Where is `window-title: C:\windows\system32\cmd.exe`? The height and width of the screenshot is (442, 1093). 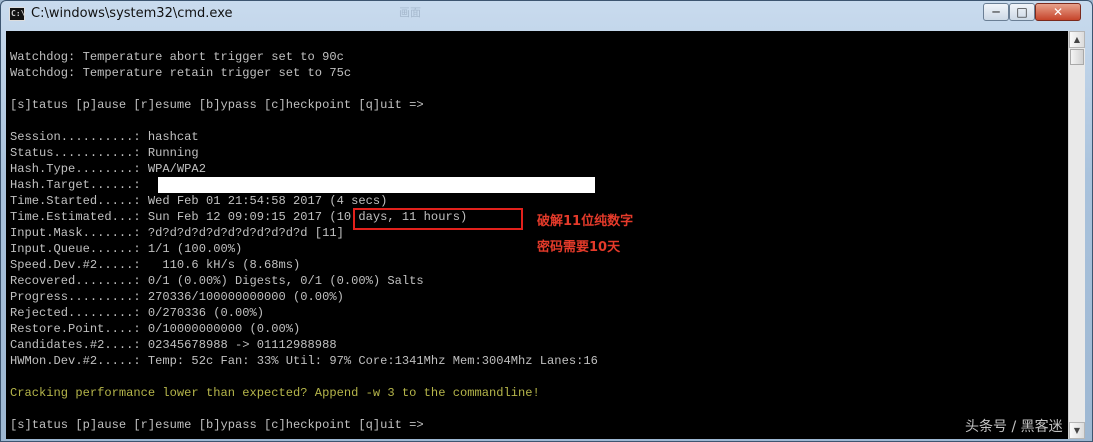
window-title: C:\windows\system32\cmd.exe is located at coordinates (132, 13).